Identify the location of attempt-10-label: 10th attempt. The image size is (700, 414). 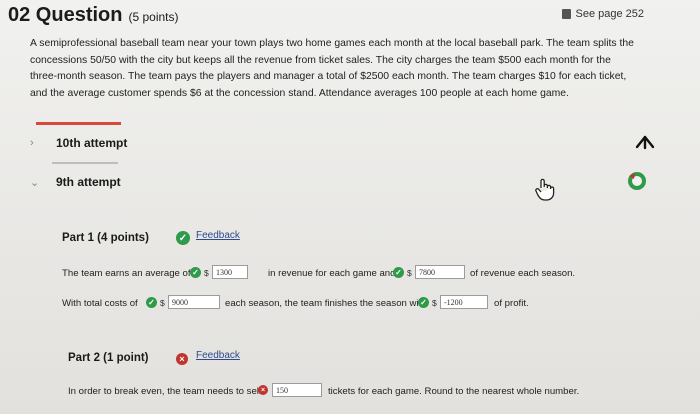
(92, 143).